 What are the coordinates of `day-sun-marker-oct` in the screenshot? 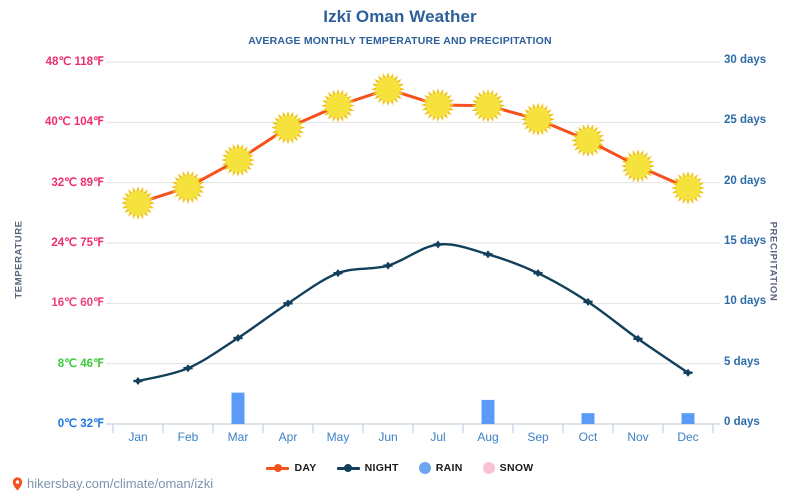 It's located at (588, 140).